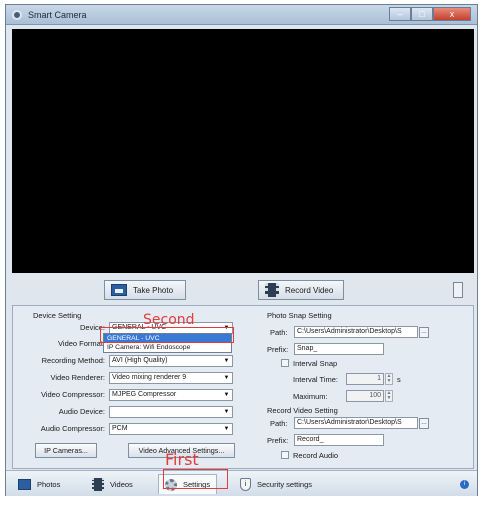  I want to click on record-prefix-label: Prefix:, so click(278, 440).